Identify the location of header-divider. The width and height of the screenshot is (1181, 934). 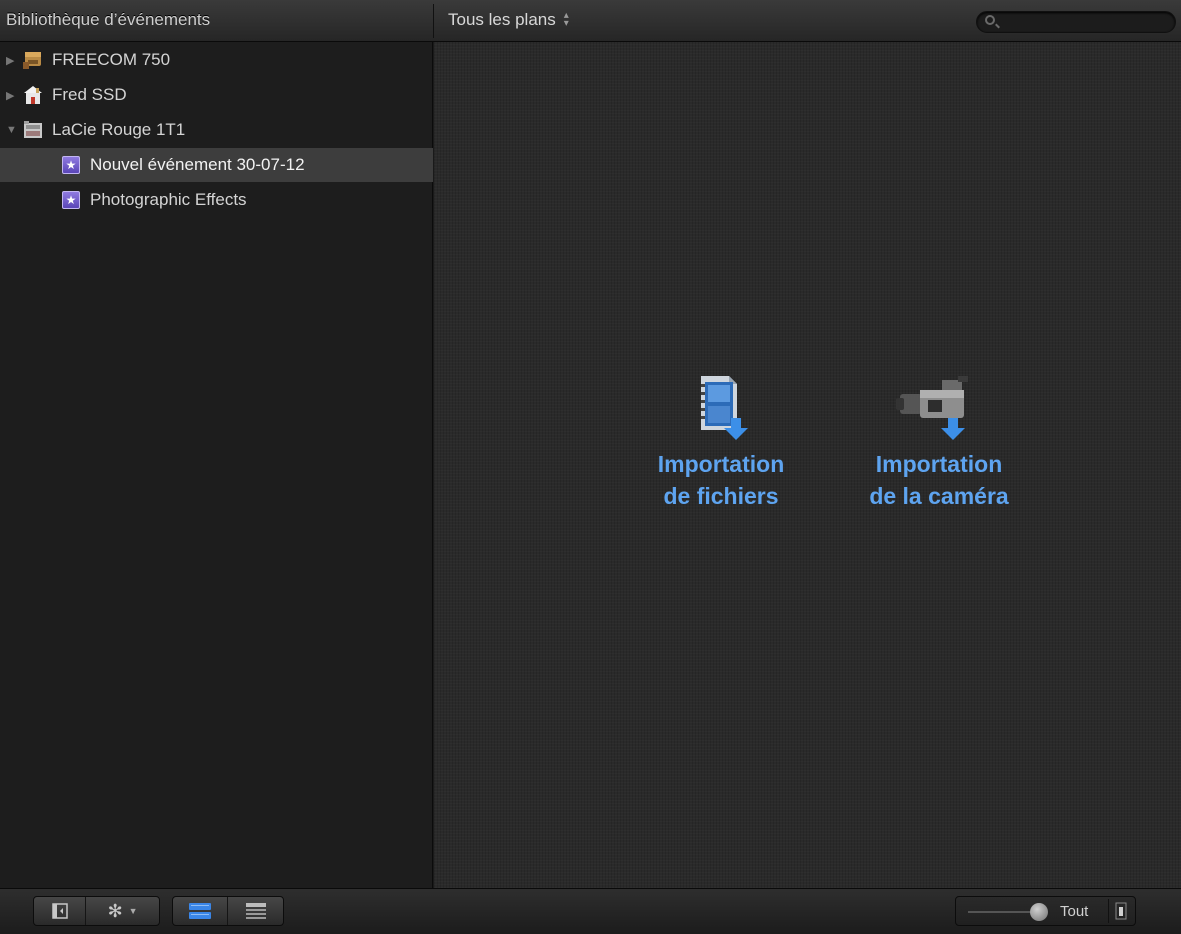
(433, 21).